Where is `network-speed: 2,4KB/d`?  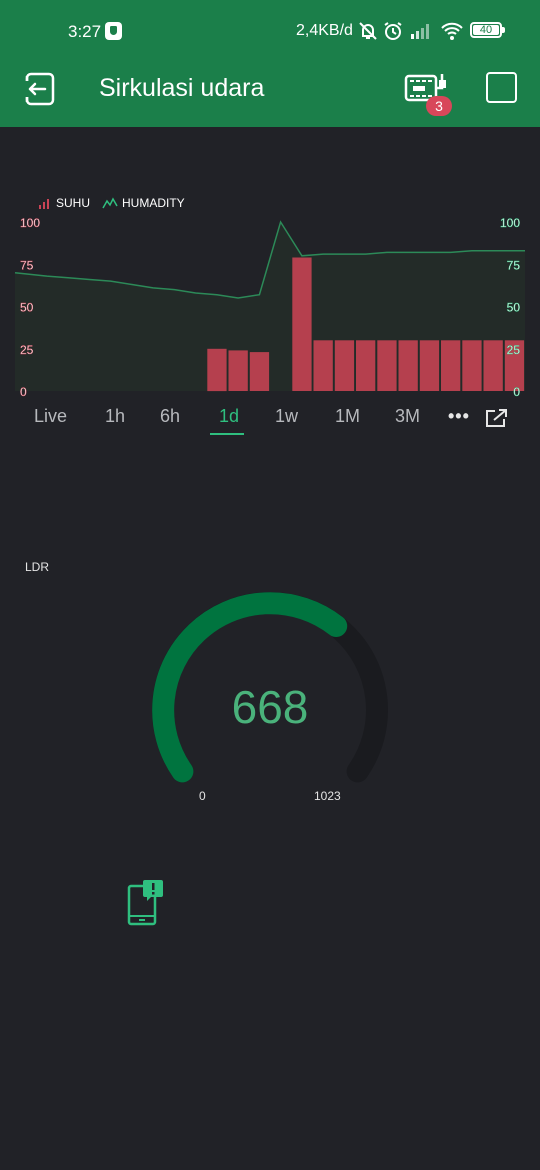 network-speed: 2,4KB/d is located at coordinates (324, 30).